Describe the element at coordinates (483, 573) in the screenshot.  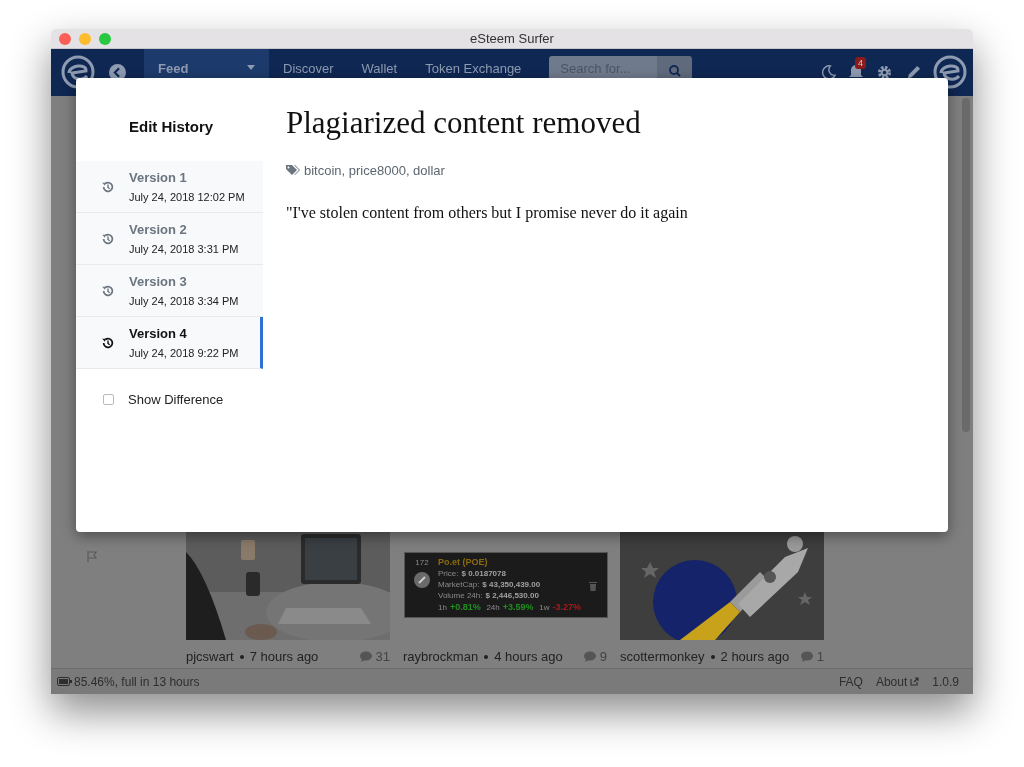
I see `coin-stat-value: $ 0.0187078` at that location.